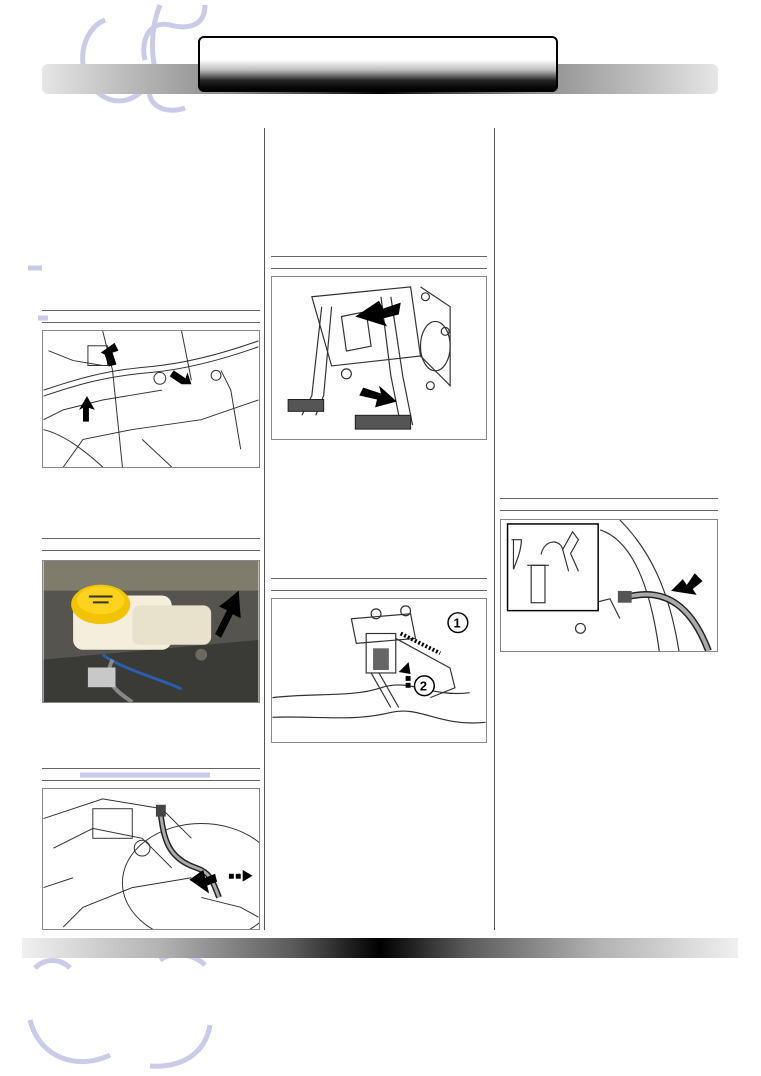 This screenshot has height=1076, width=761. I want to click on footer-bar, so click(380, 948).